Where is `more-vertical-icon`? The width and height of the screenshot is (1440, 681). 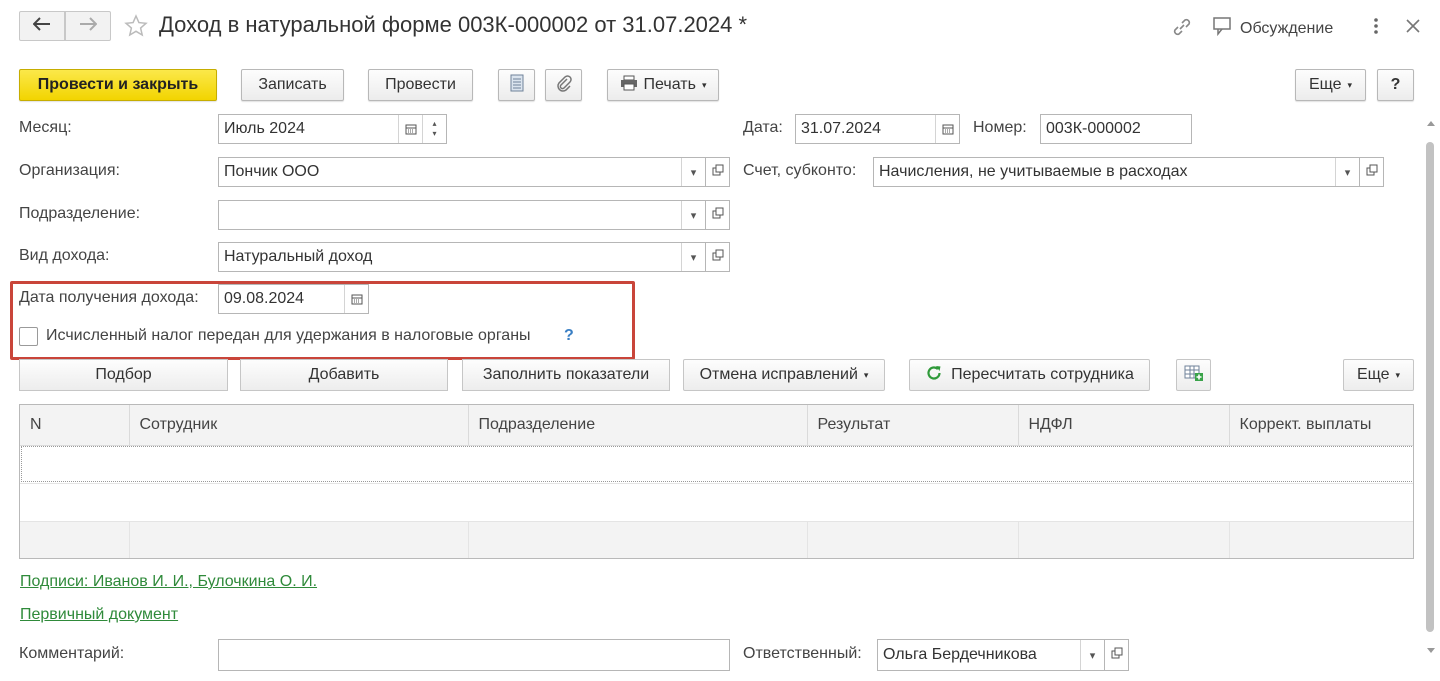
more-vertical-icon is located at coordinates (1376, 28).